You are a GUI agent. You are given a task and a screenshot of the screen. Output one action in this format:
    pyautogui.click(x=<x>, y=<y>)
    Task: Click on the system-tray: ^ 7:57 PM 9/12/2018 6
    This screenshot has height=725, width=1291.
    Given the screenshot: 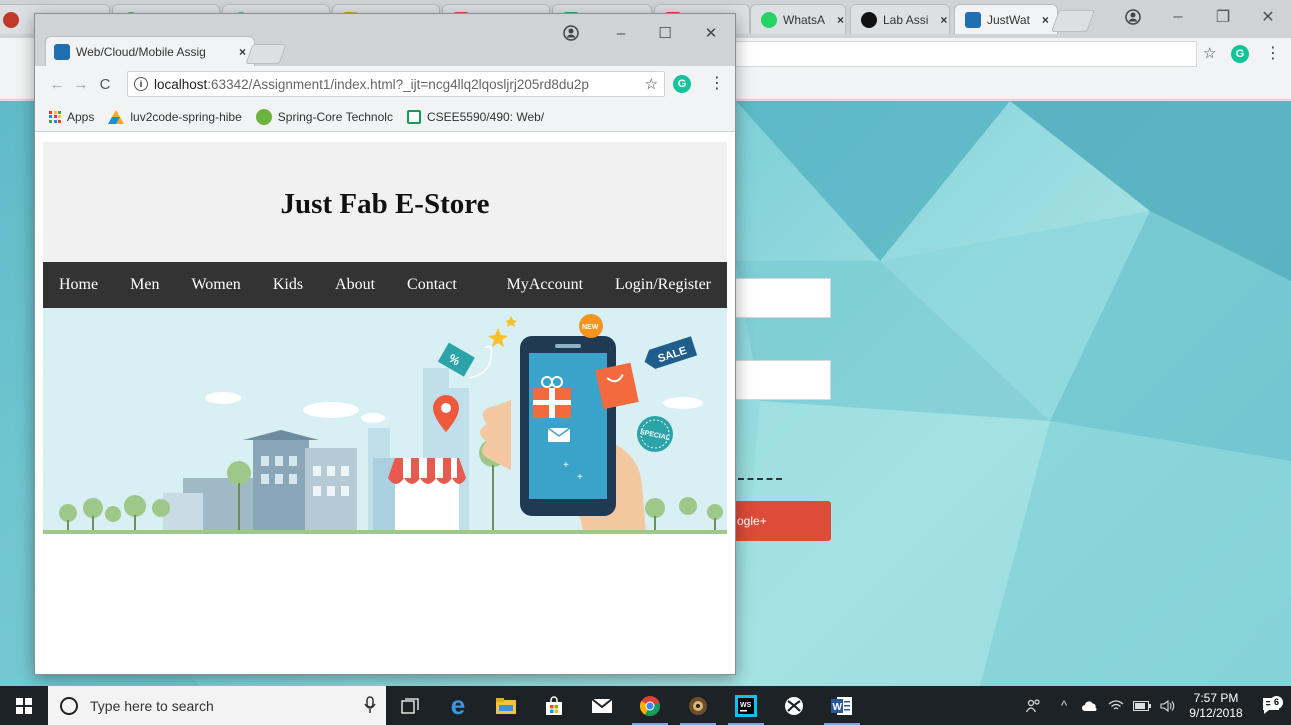 What is the action you would take?
    pyautogui.click(x=1154, y=705)
    